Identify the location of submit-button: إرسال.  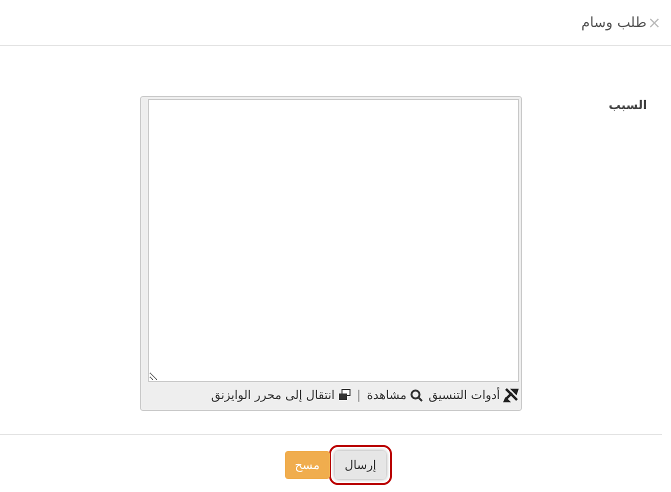
(360, 465).